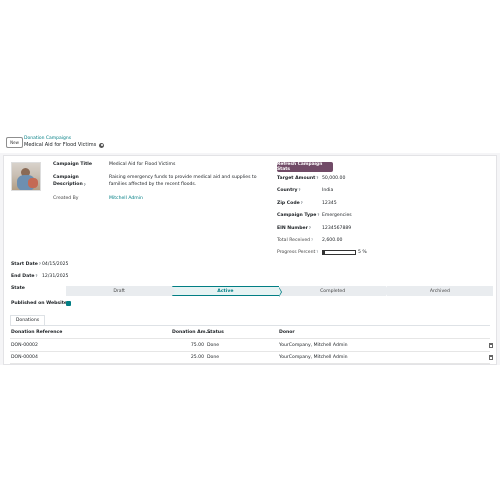 The height and width of the screenshot is (500, 500). Describe the element at coordinates (72, 164) in the screenshot. I see `campaign-title-label: Campaign Title` at that location.